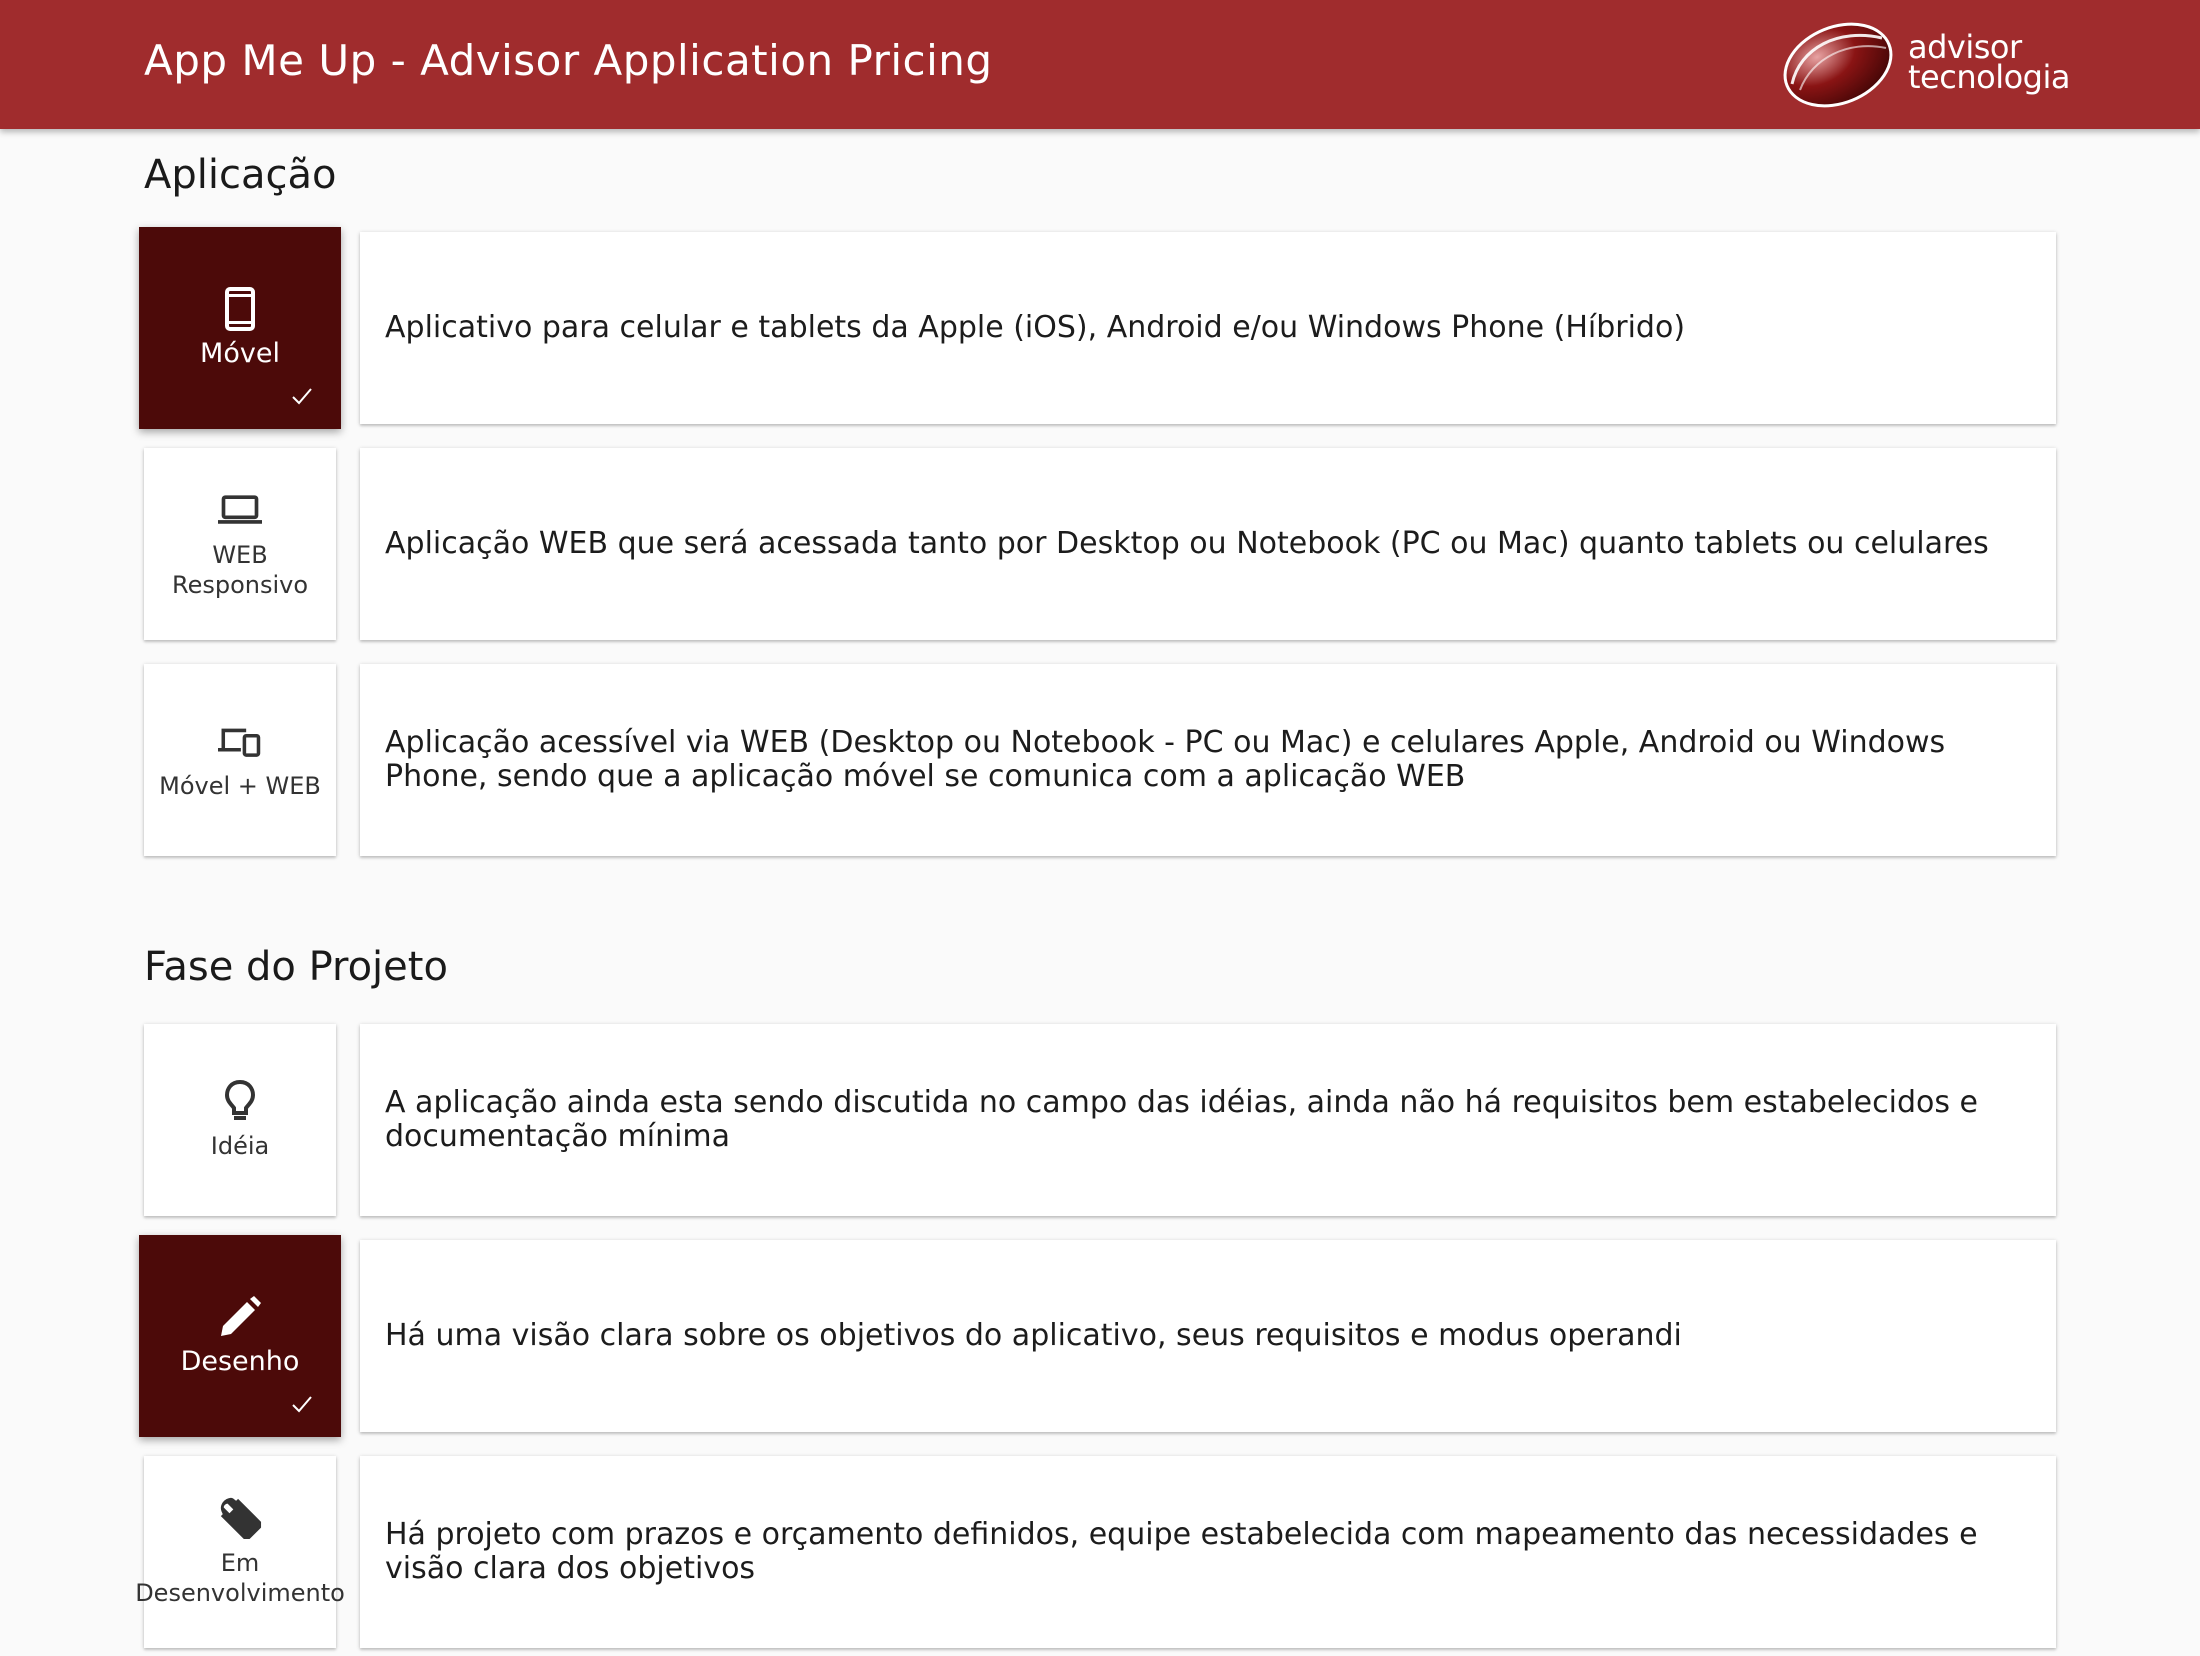 The image size is (2200, 1656). I want to click on tile-label: Em Desenvolvimento, so click(240, 1578).